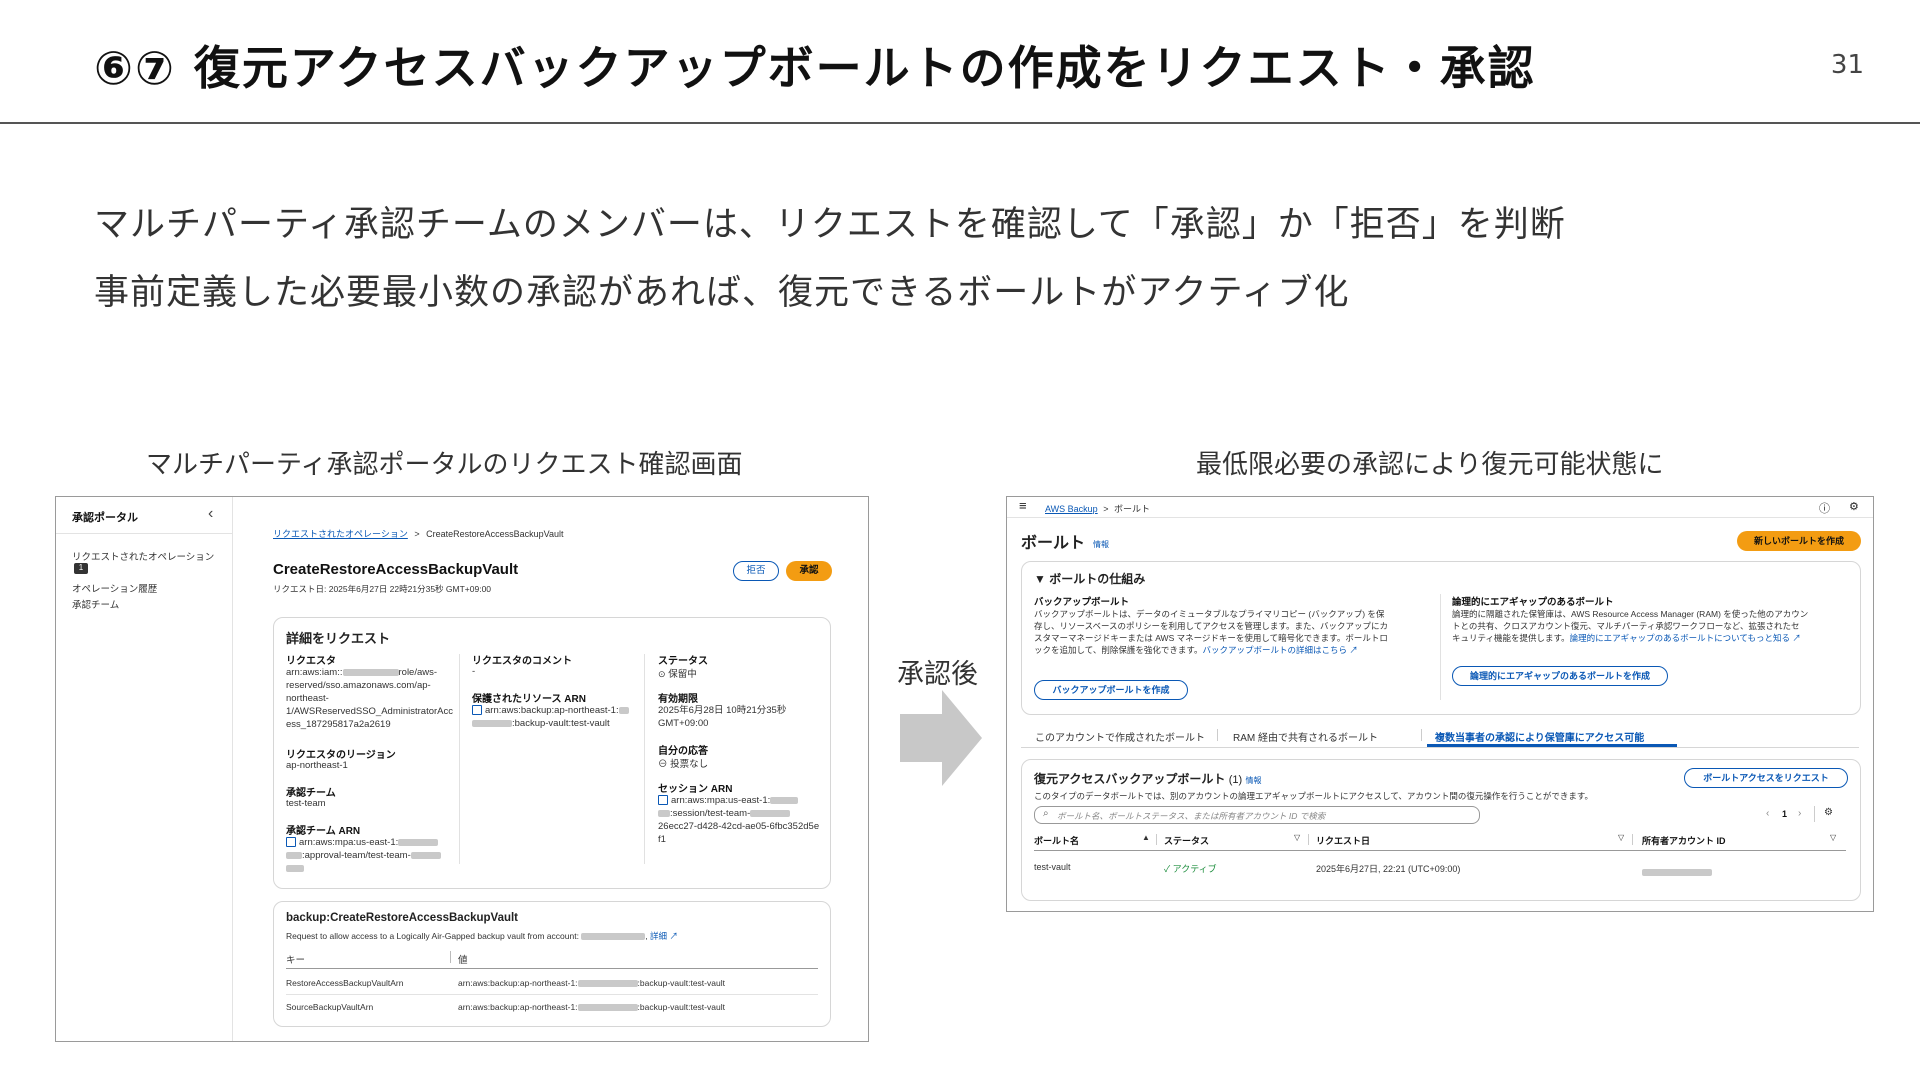 This screenshot has width=1920, height=1080. Describe the element at coordinates (1254, 780) in the screenshot. I see `restore-access-info-link: 情報` at that location.